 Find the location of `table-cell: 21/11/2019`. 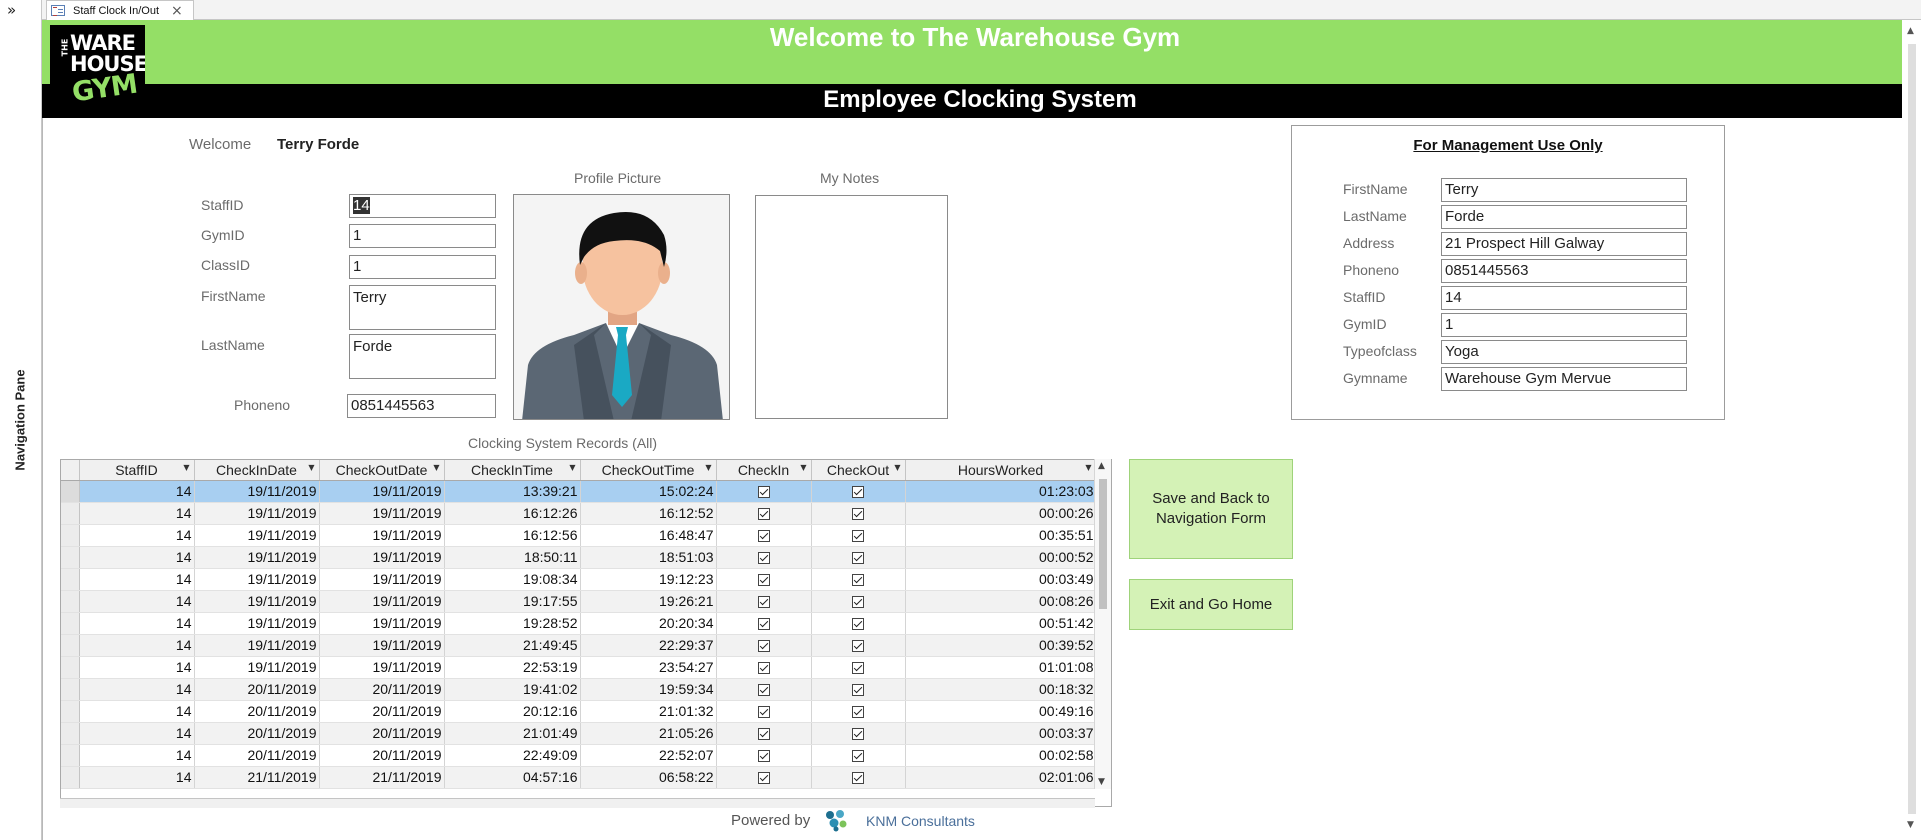

table-cell: 21/11/2019 is located at coordinates (257, 777).